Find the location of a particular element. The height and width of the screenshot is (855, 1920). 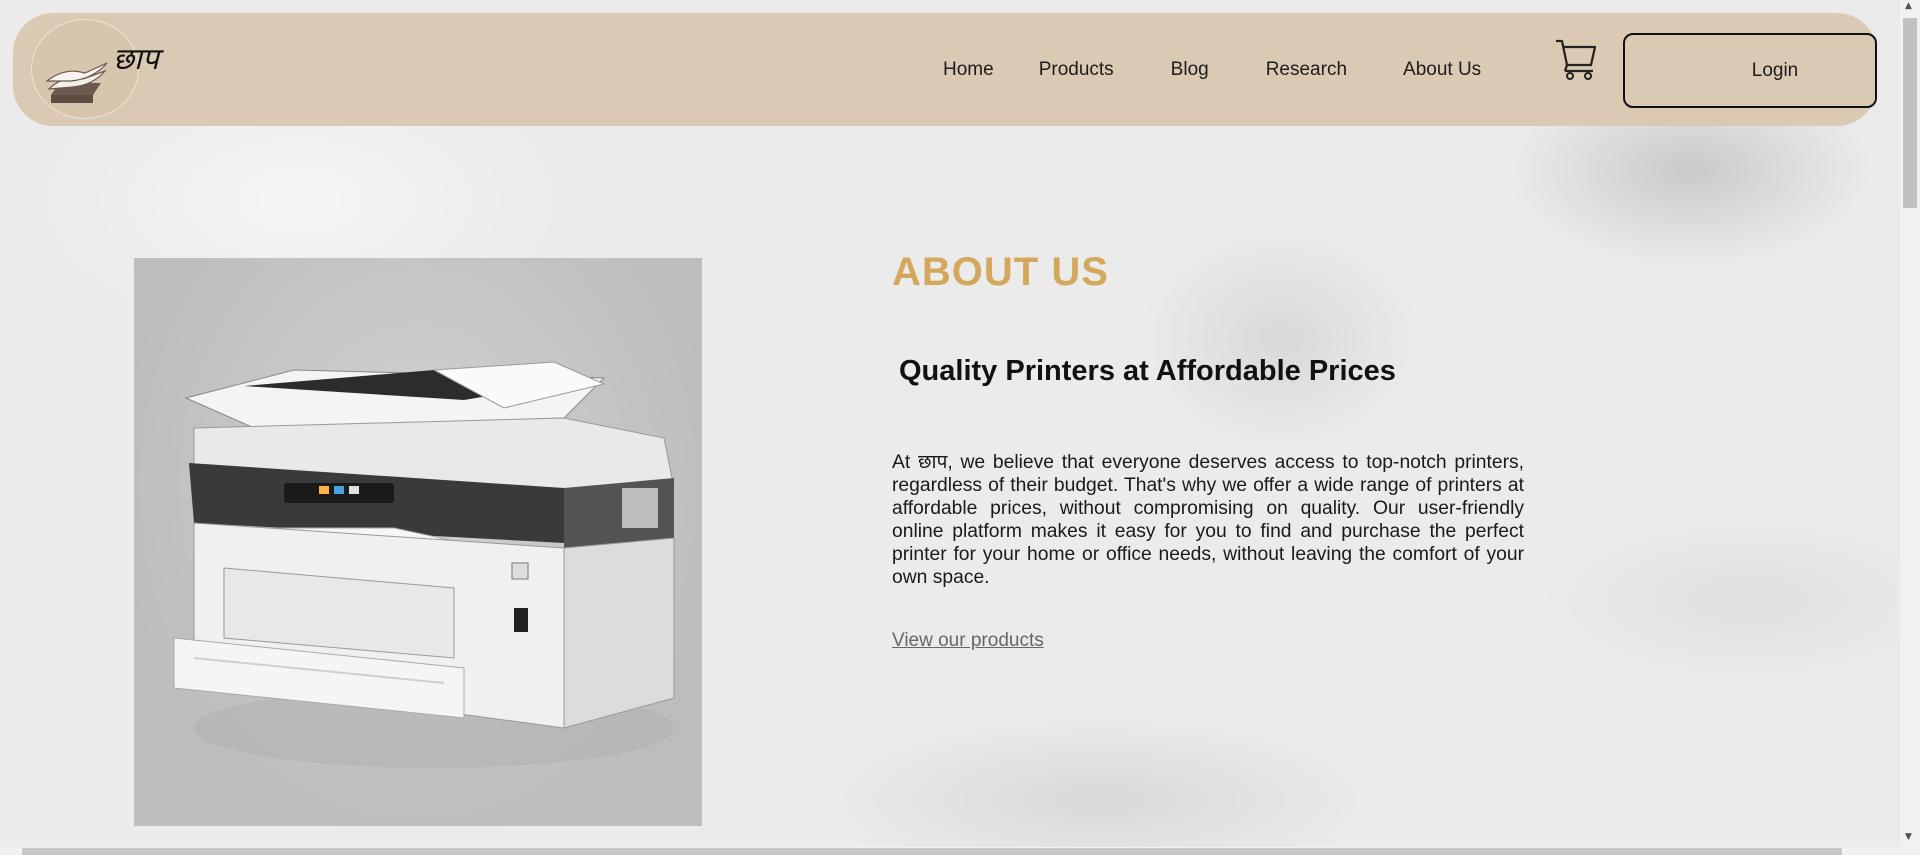

brand-logo: छाप is located at coordinates (95, 69).